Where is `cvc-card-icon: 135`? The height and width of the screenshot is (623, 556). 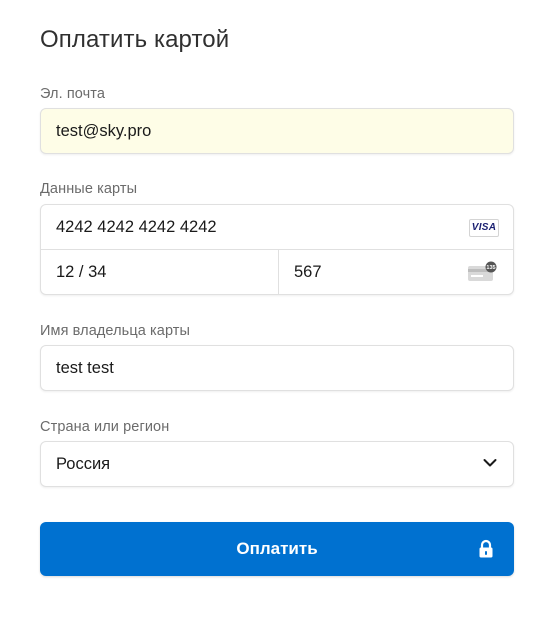 cvc-card-icon: 135 is located at coordinates (482, 271).